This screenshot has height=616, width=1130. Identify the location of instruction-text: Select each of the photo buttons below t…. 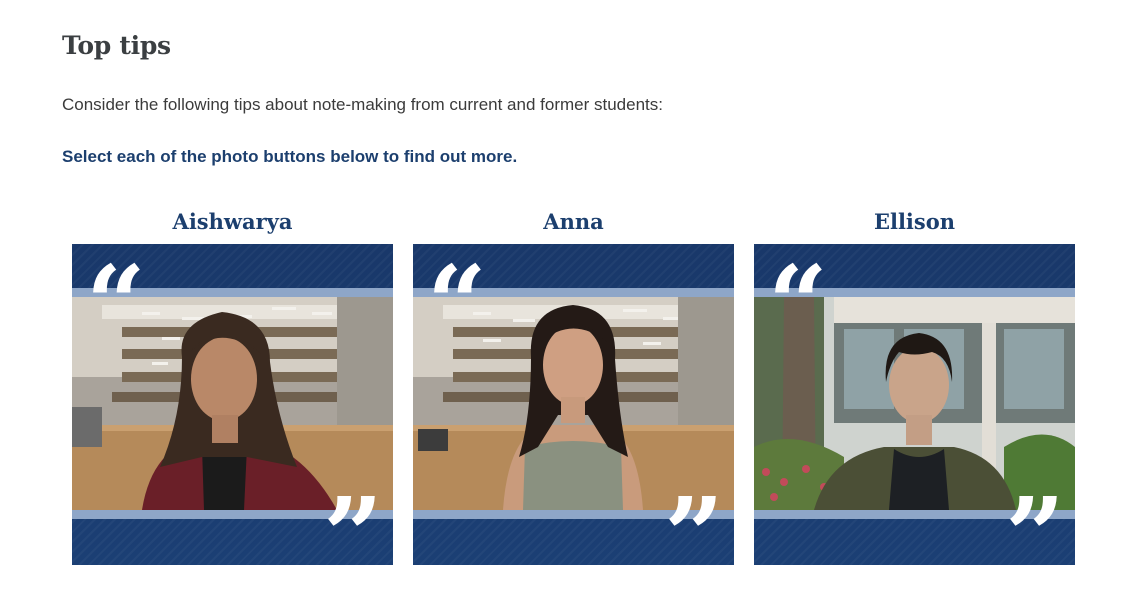
(290, 156).